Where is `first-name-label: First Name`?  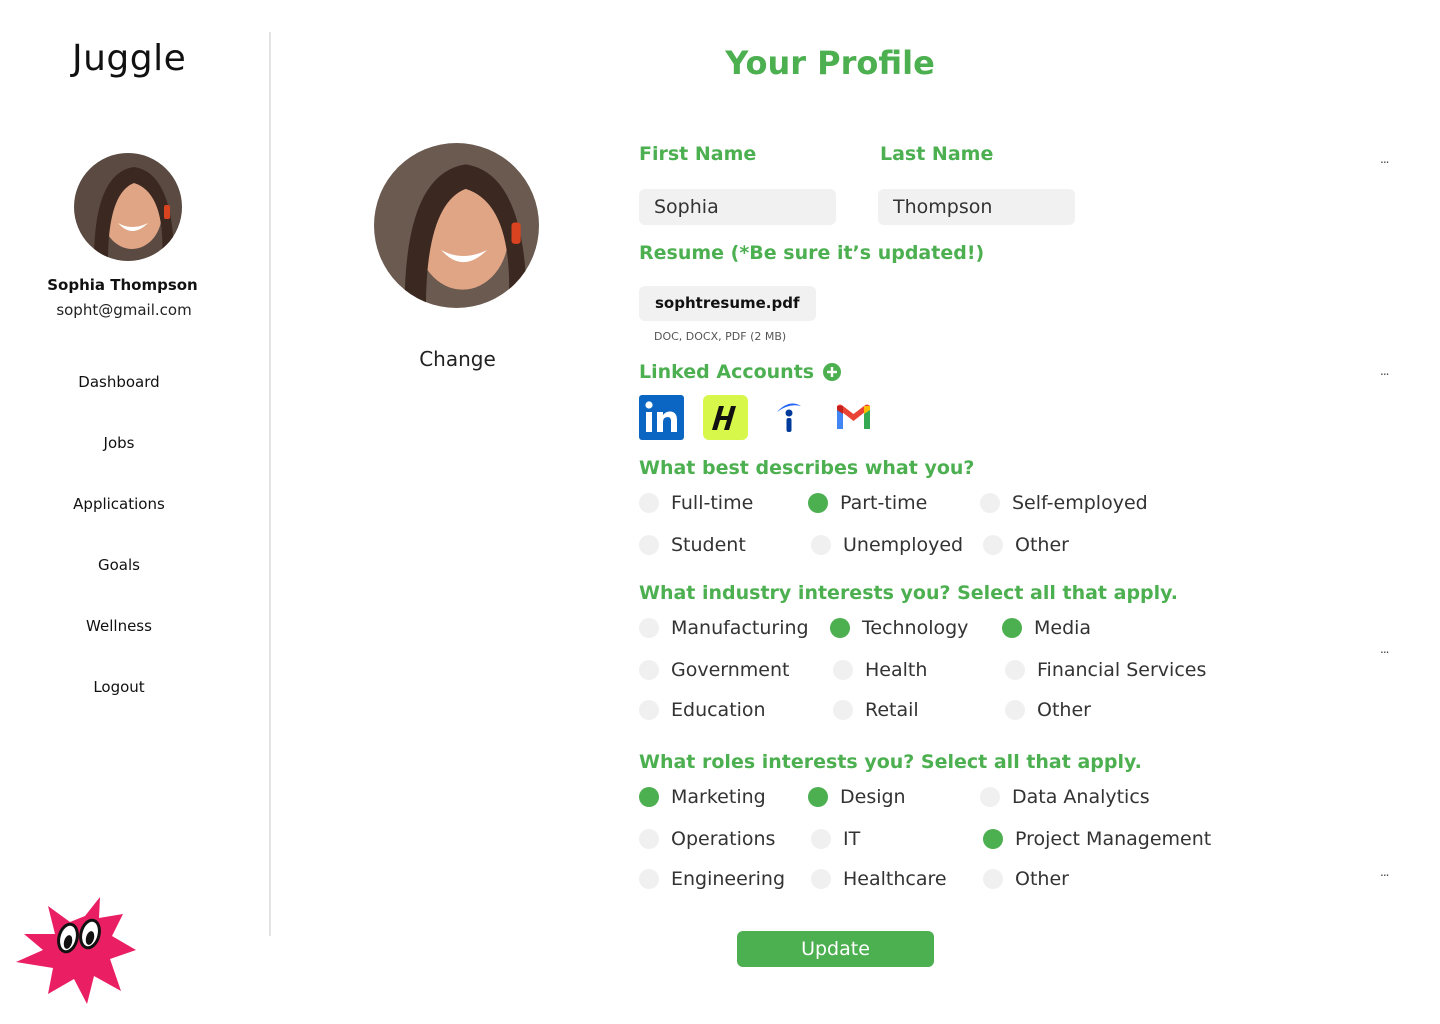 first-name-label: First Name is located at coordinates (698, 154).